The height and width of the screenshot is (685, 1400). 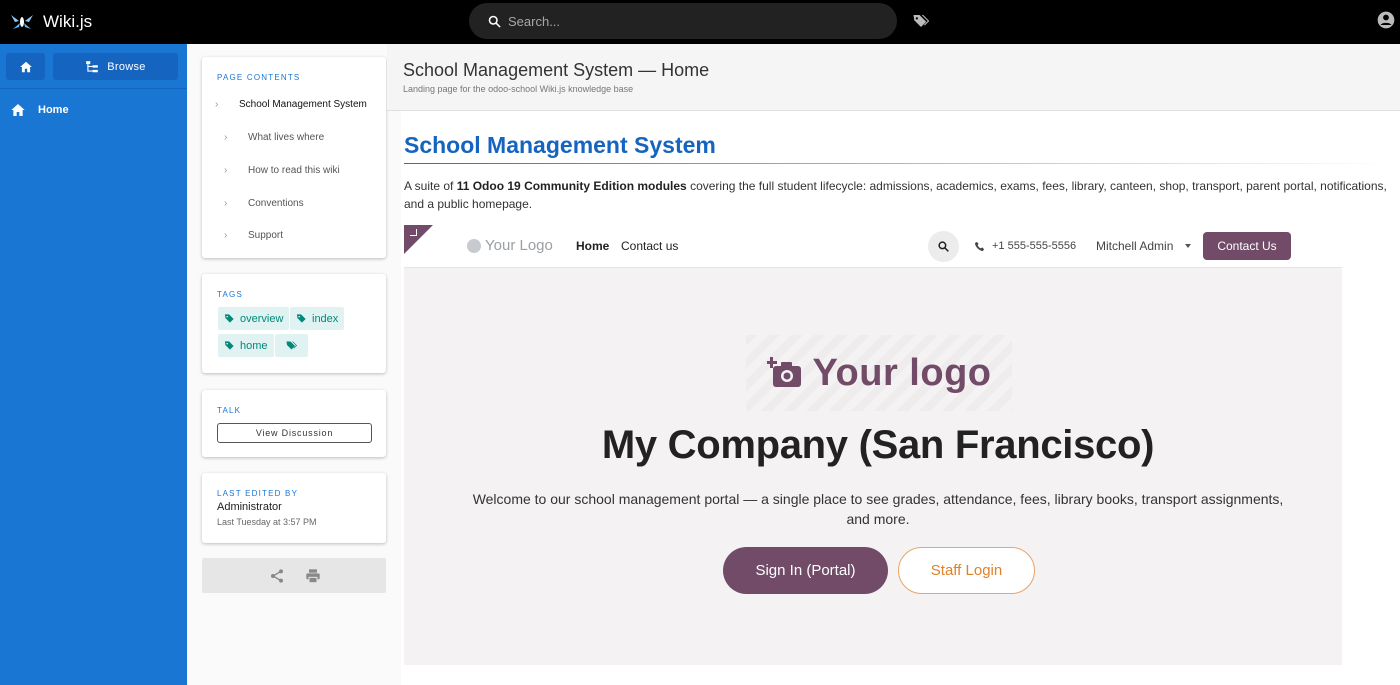 I want to click on intro-bold: 11 Odoo 19 Community Edition modules, so click(x=571, y=186).